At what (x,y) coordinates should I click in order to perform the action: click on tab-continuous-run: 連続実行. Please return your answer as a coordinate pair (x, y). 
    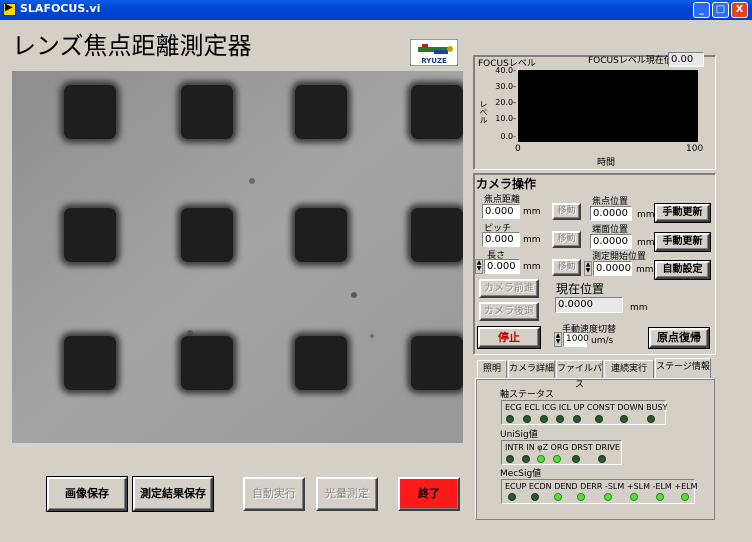
    Looking at the image, I should click on (629, 369).